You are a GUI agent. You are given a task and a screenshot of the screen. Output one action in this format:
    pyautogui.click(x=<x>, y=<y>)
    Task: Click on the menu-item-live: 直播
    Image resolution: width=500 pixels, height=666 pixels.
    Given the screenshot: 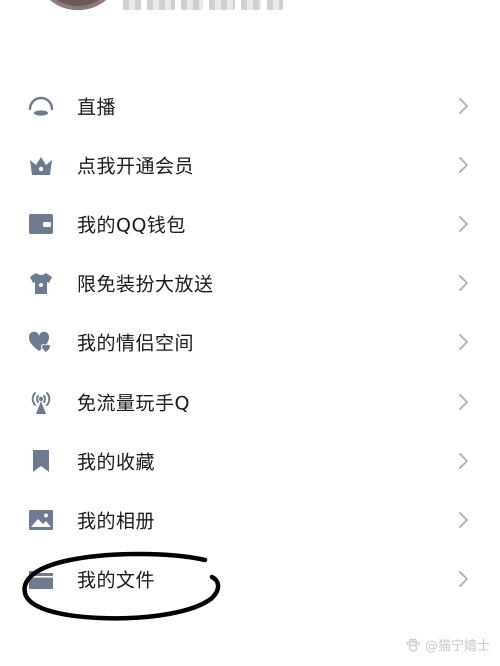 What is the action you would take?
    pyautogui.click(x=250, y=105)
    